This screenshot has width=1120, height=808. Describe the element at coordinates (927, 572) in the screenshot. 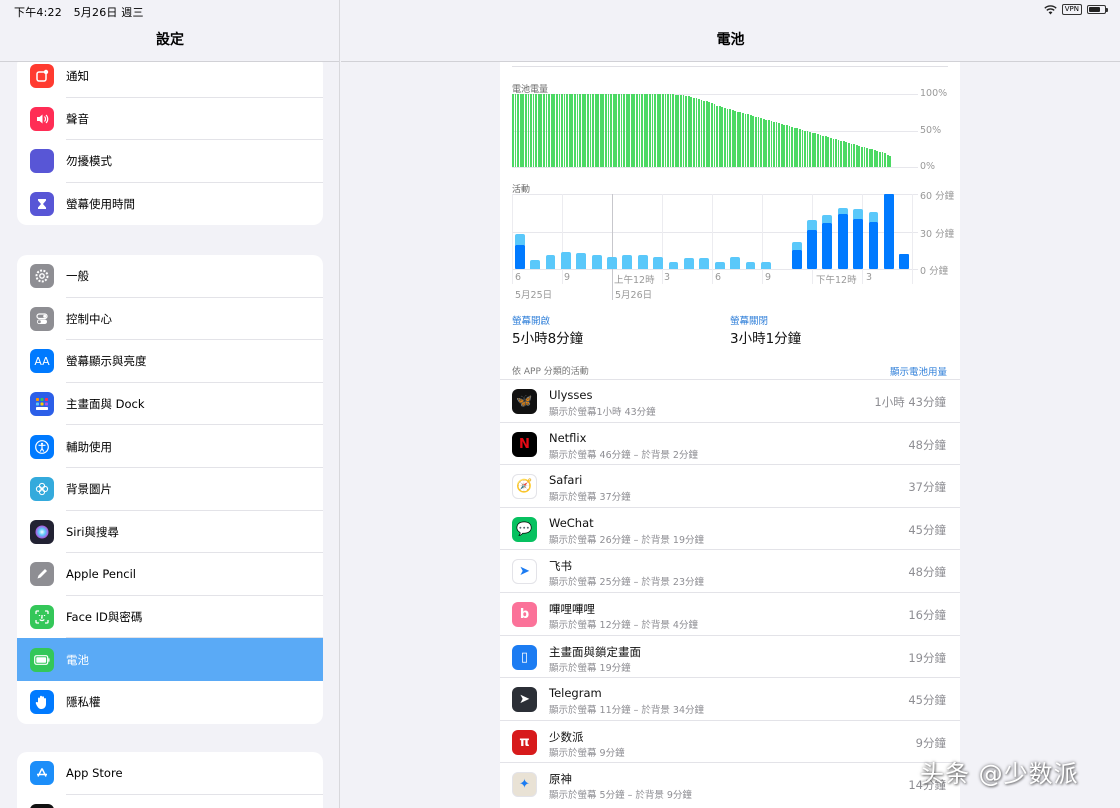

I see `app-usage-time: 48分鐘` at that location.